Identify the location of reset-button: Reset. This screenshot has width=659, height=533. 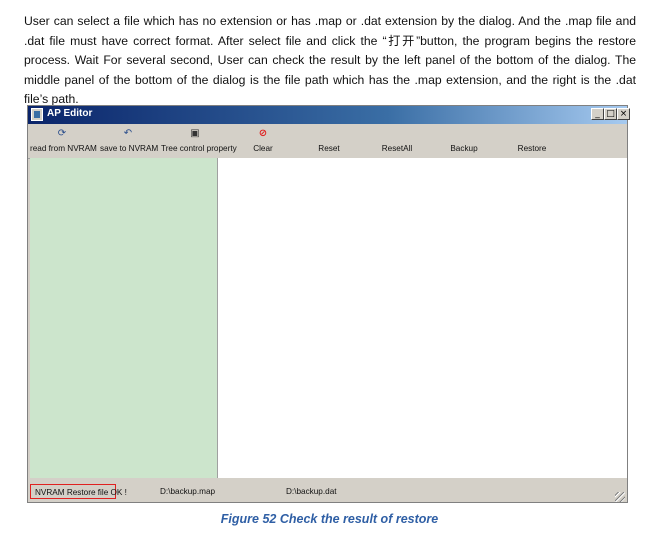
(329, 141).